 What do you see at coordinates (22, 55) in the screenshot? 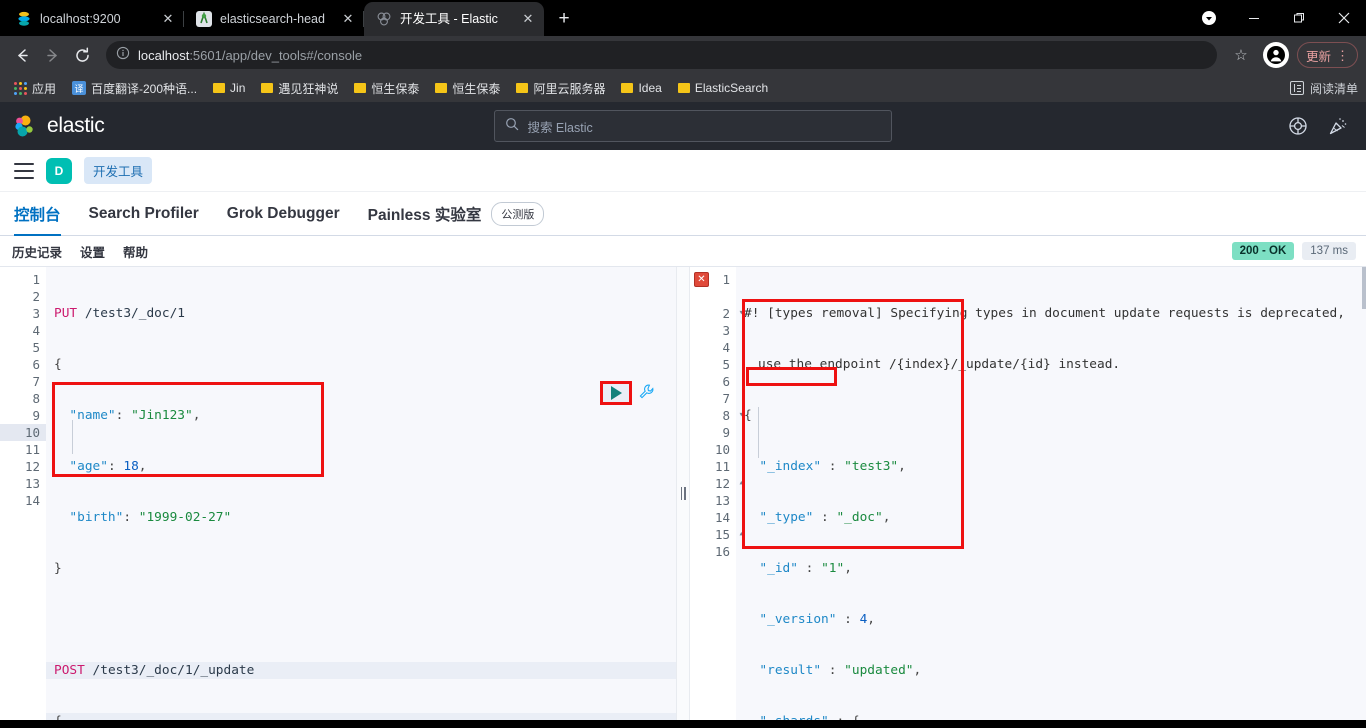
I see `back-icon` at bounding box center [22, 55].